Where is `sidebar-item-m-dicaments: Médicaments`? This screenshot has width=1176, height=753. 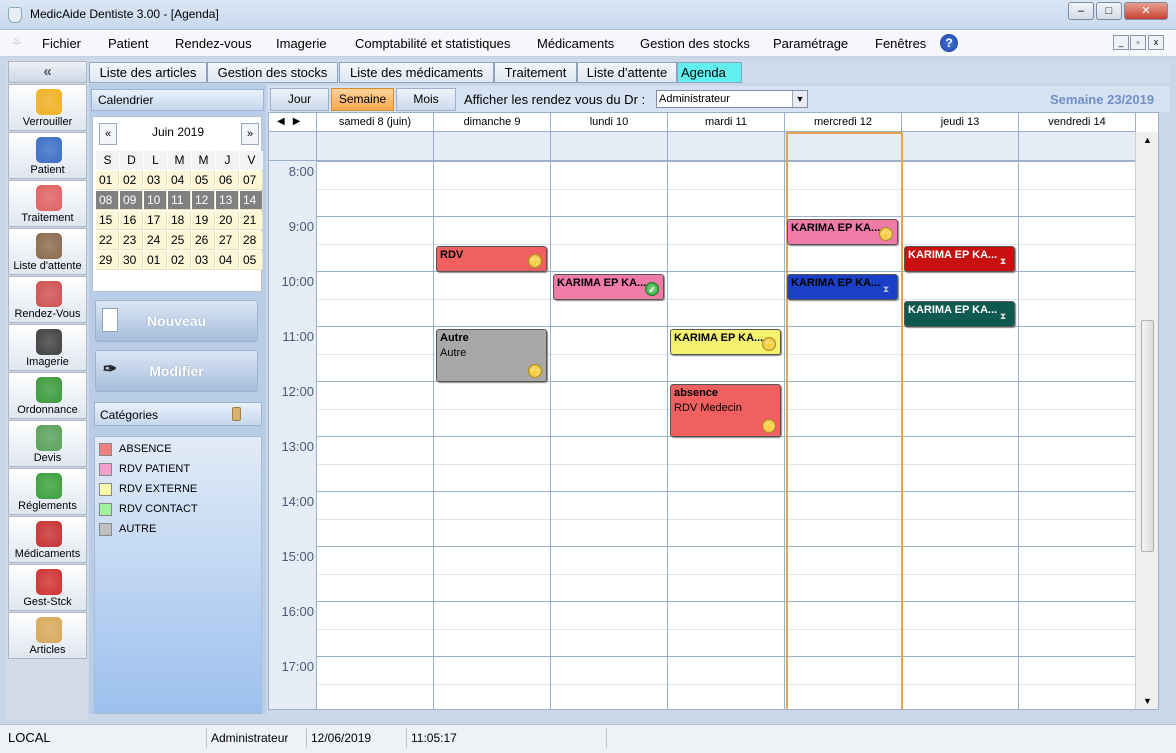 sidebar-item-m-dicaments: Médicaments is located at coordinates (47, 539).